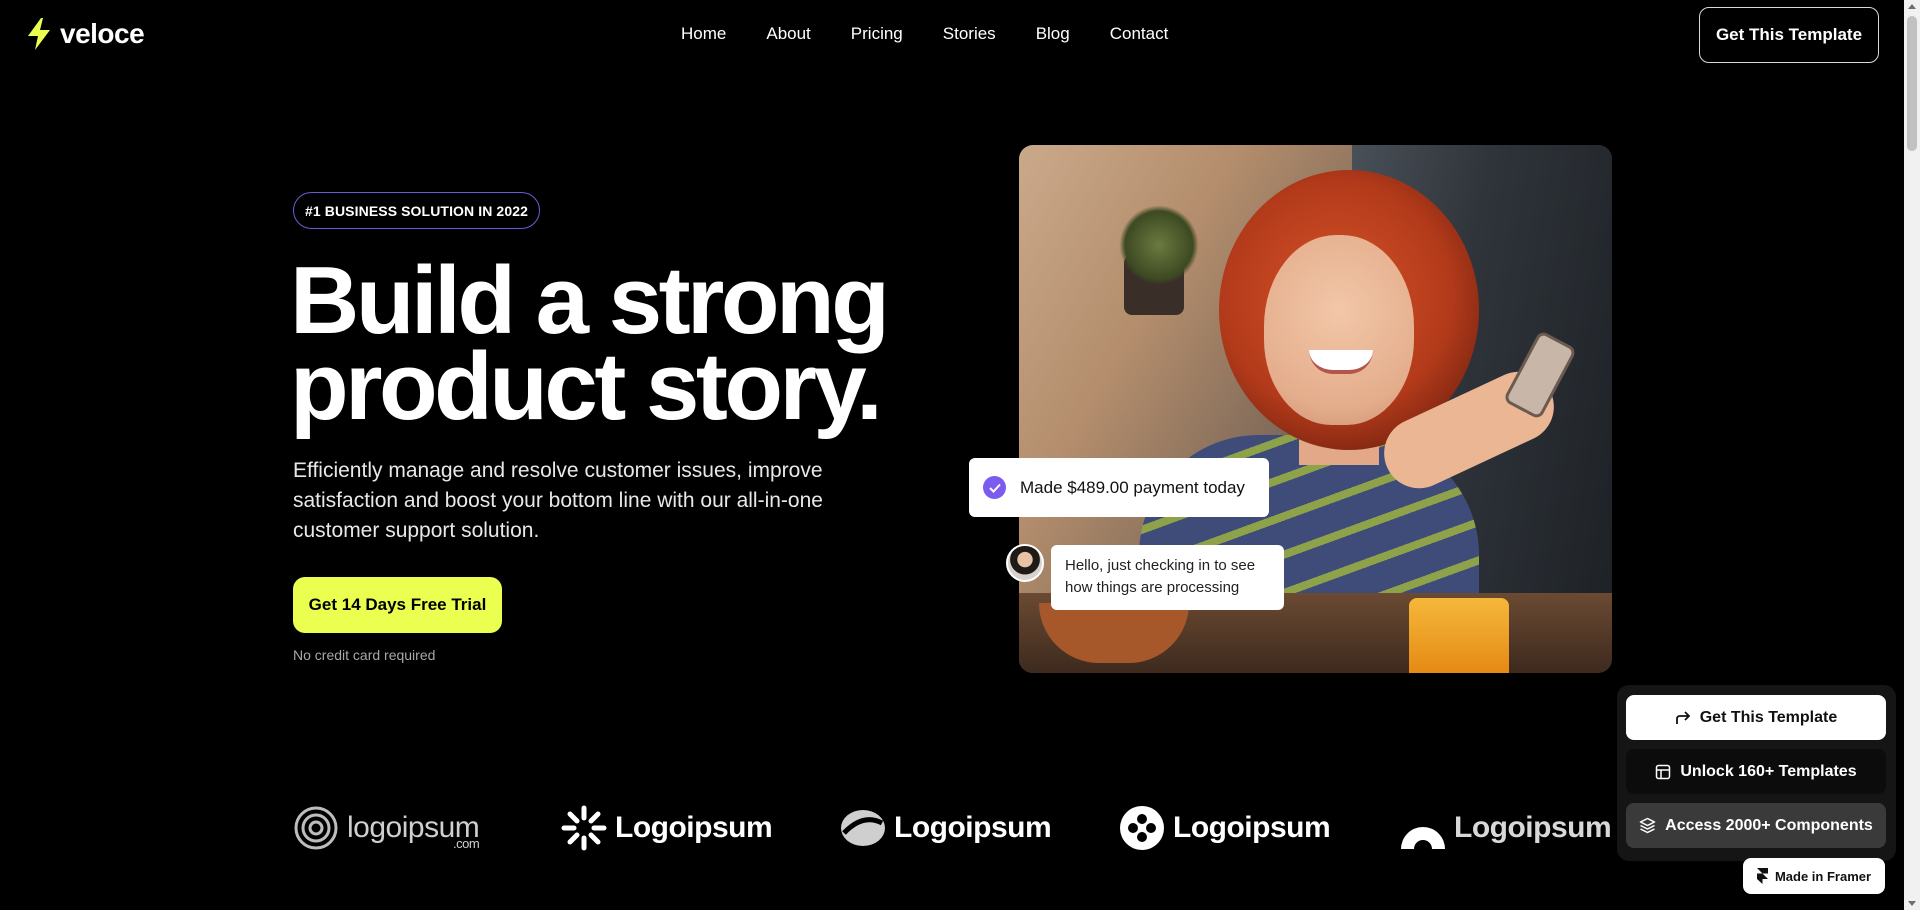  Describe the element at coordinates (788, 34) in the screenshot. I see `nav-link-about: About` at that location.